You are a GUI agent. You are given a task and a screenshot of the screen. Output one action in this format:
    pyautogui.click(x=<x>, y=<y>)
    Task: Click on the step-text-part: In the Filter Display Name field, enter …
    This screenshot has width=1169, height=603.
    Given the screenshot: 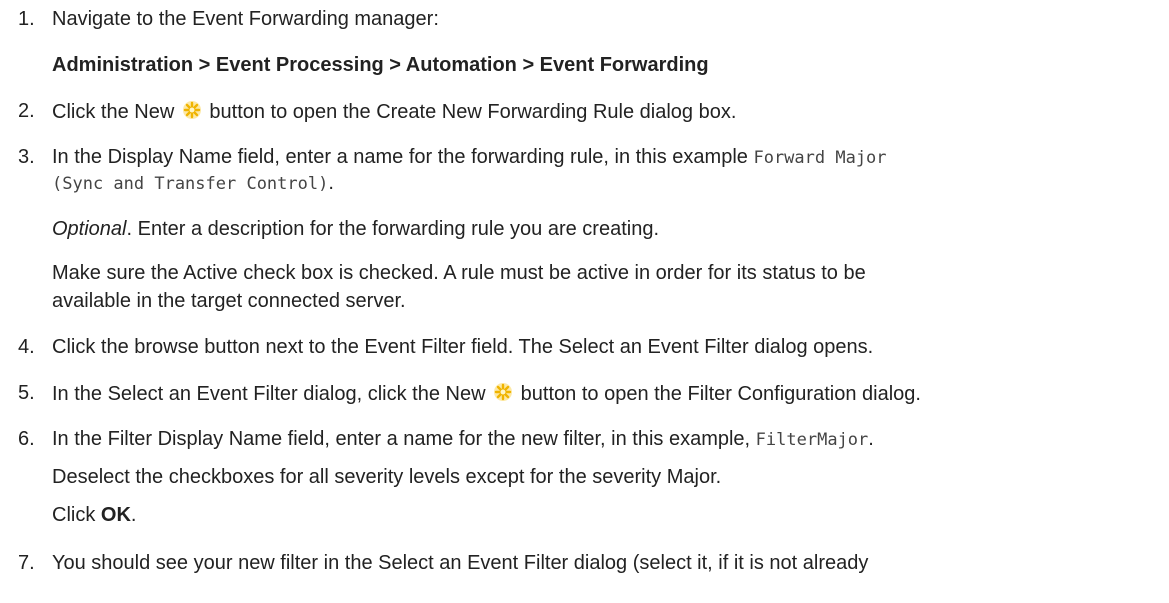 What is the action you would take?
    pyautogui.click(x=401, y=439)
    